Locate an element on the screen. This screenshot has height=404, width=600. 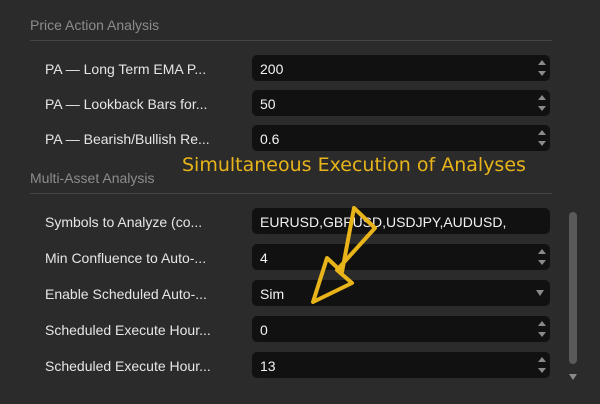
scroll-down-icon is located at coordinates (573, 377).